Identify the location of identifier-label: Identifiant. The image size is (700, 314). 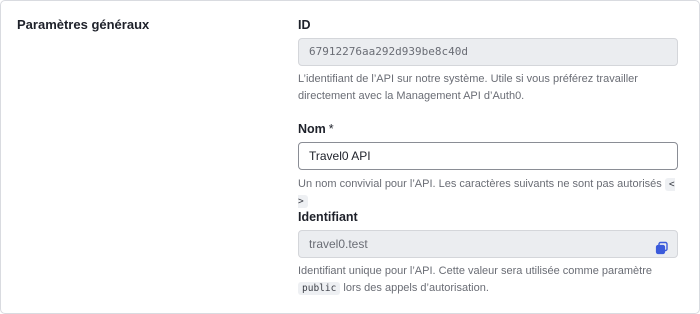
(328, 217).